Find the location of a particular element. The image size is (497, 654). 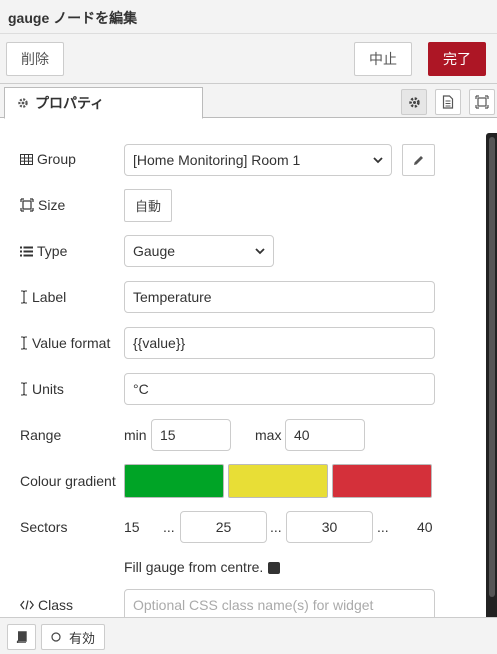

colour-gradient-label: Colour gradient is located at coordinates (68, 481).